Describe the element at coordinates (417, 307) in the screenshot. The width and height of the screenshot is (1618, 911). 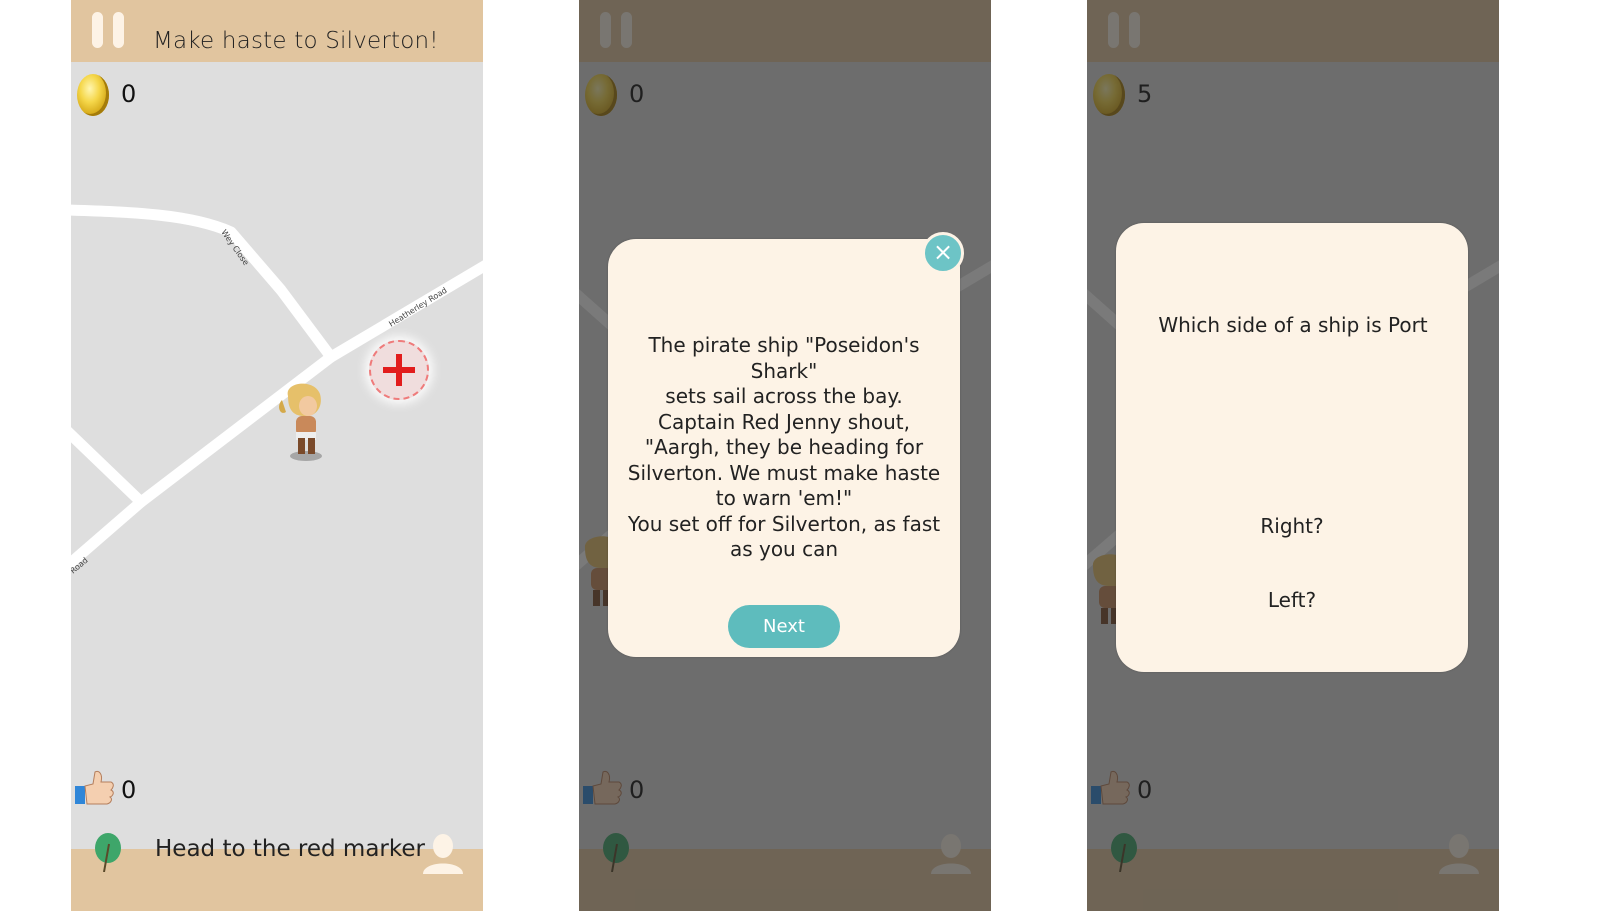
I see `street-label: Heatherley Road` at that location.